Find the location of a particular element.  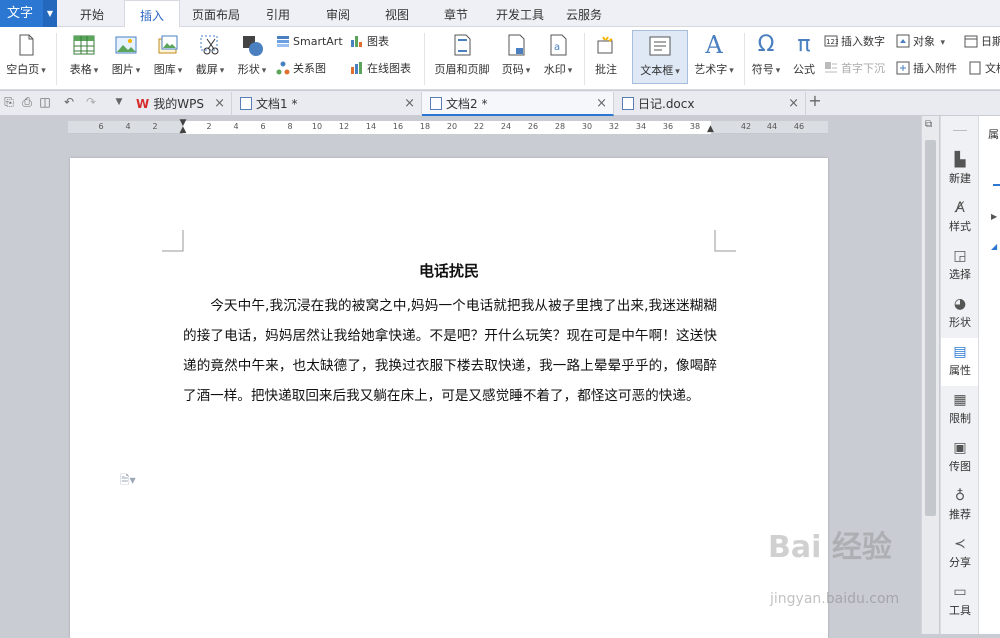

new-tab-plus-icon: + is located at coordinates (815, 101).